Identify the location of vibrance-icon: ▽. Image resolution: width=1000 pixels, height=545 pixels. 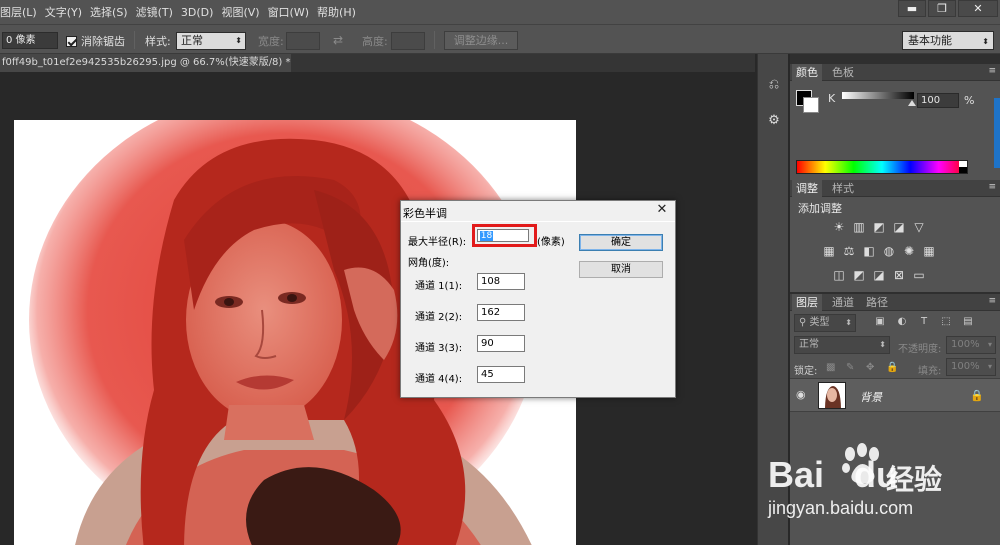
(919, 227).